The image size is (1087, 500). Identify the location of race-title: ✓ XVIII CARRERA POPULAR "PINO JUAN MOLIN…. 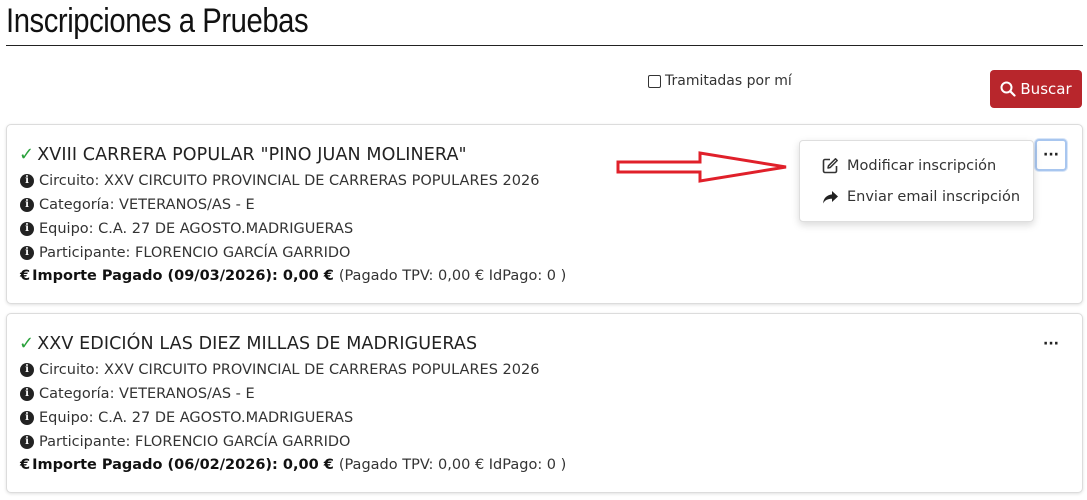
(243, 154).